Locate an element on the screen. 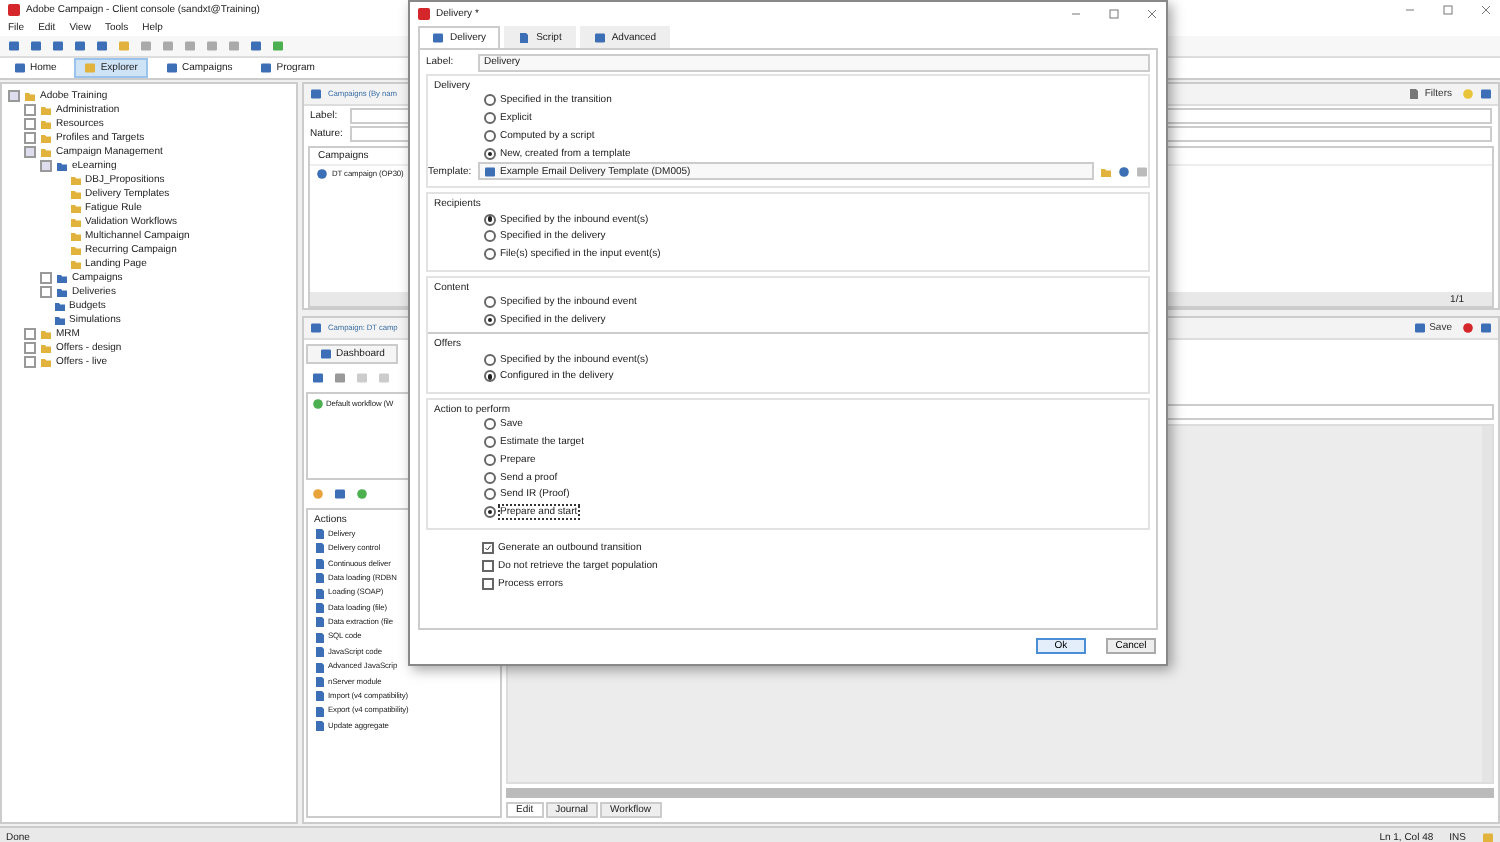 The width and height of the screenshot is (1500, 842). folder-icon is located at coordinates (1106, 171).